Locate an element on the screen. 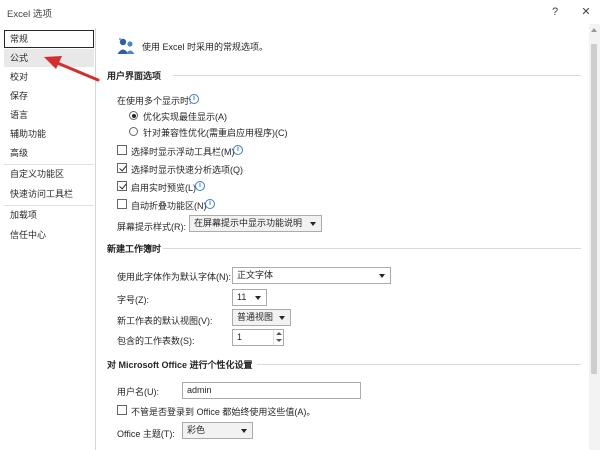  checkbox-always-use-values-label: 不管是否登录到 Office 都始终使用这些值(A)。 is located at coordinates (223, 411).